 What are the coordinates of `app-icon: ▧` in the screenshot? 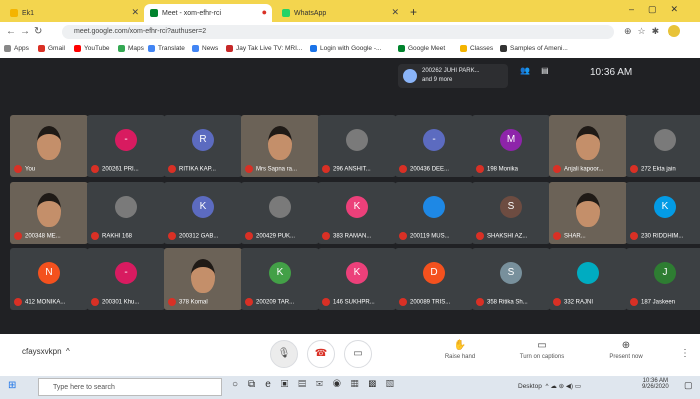 It's located at (395, 384).